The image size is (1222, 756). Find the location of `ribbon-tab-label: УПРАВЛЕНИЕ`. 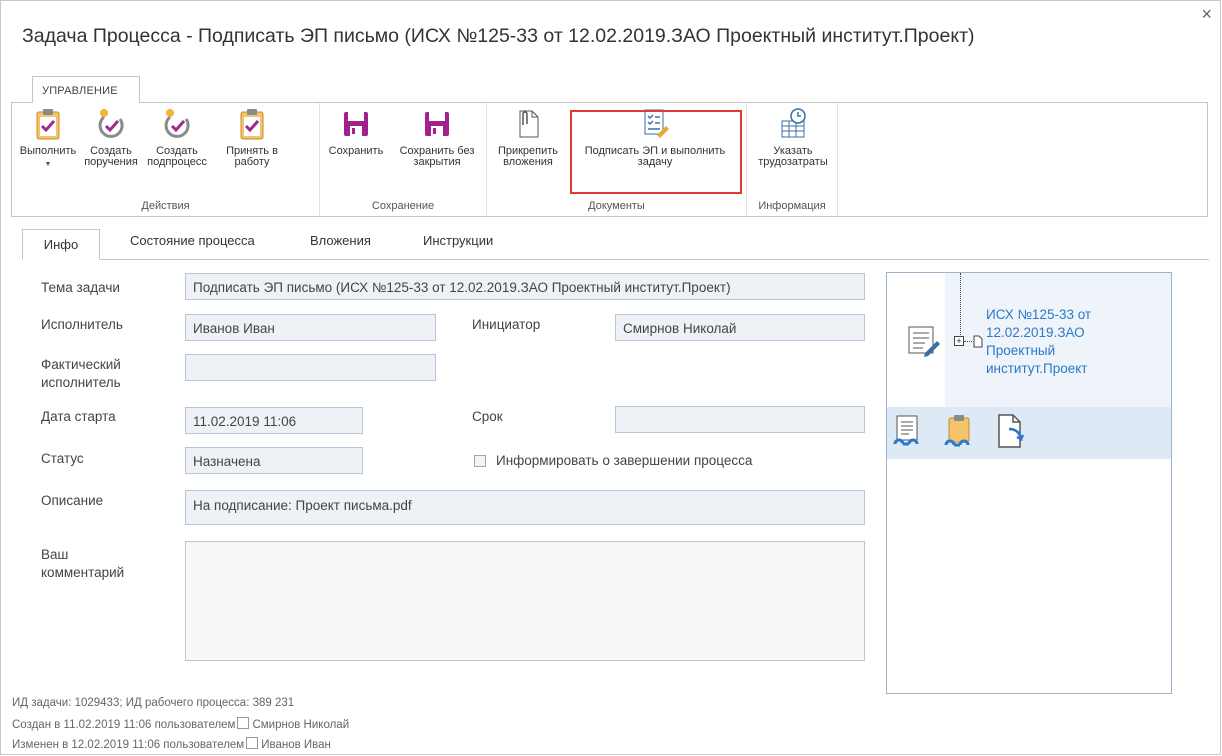

ribbon-tab-label: УПРАВЛЕНИЕ is located at coordinates (80, 91).